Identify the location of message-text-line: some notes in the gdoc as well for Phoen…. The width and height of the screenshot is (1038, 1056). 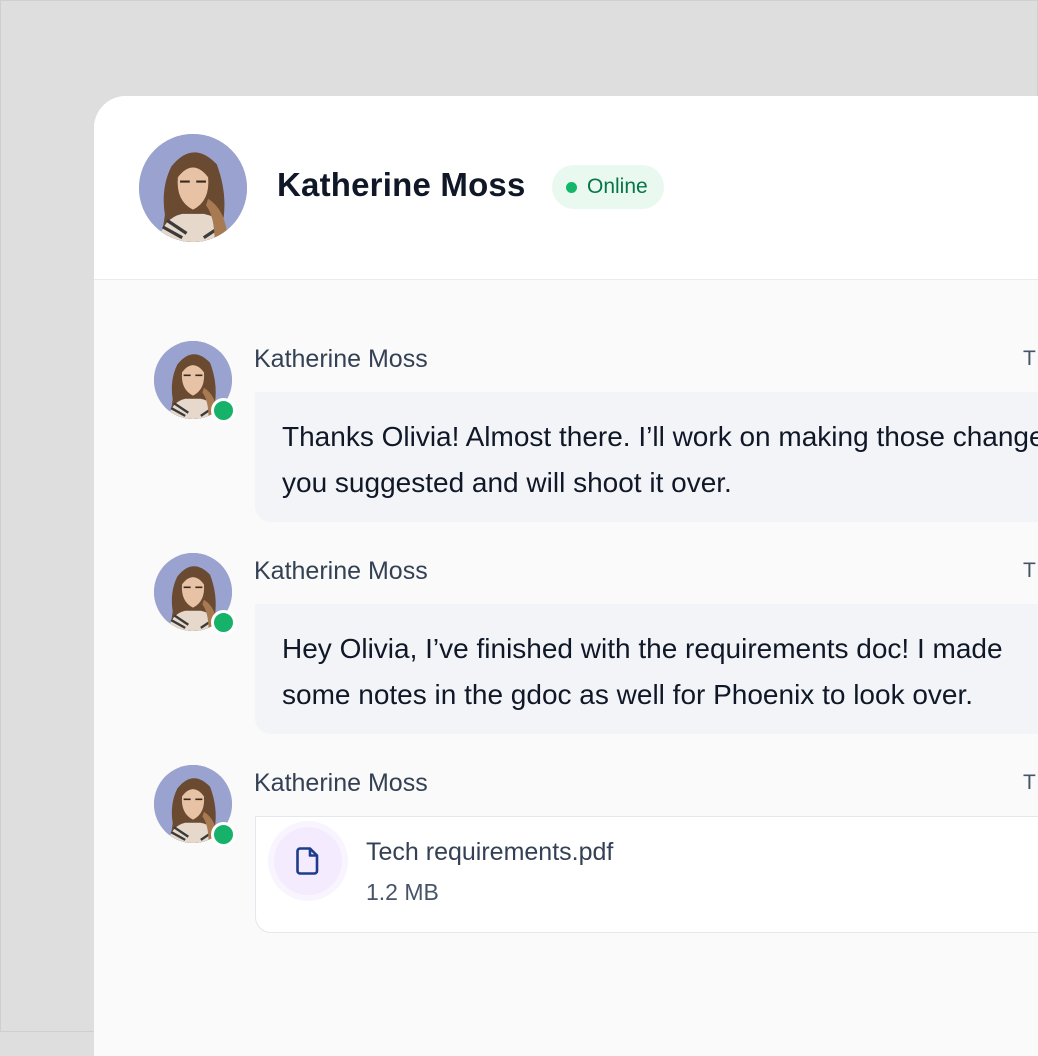
(628, 694).